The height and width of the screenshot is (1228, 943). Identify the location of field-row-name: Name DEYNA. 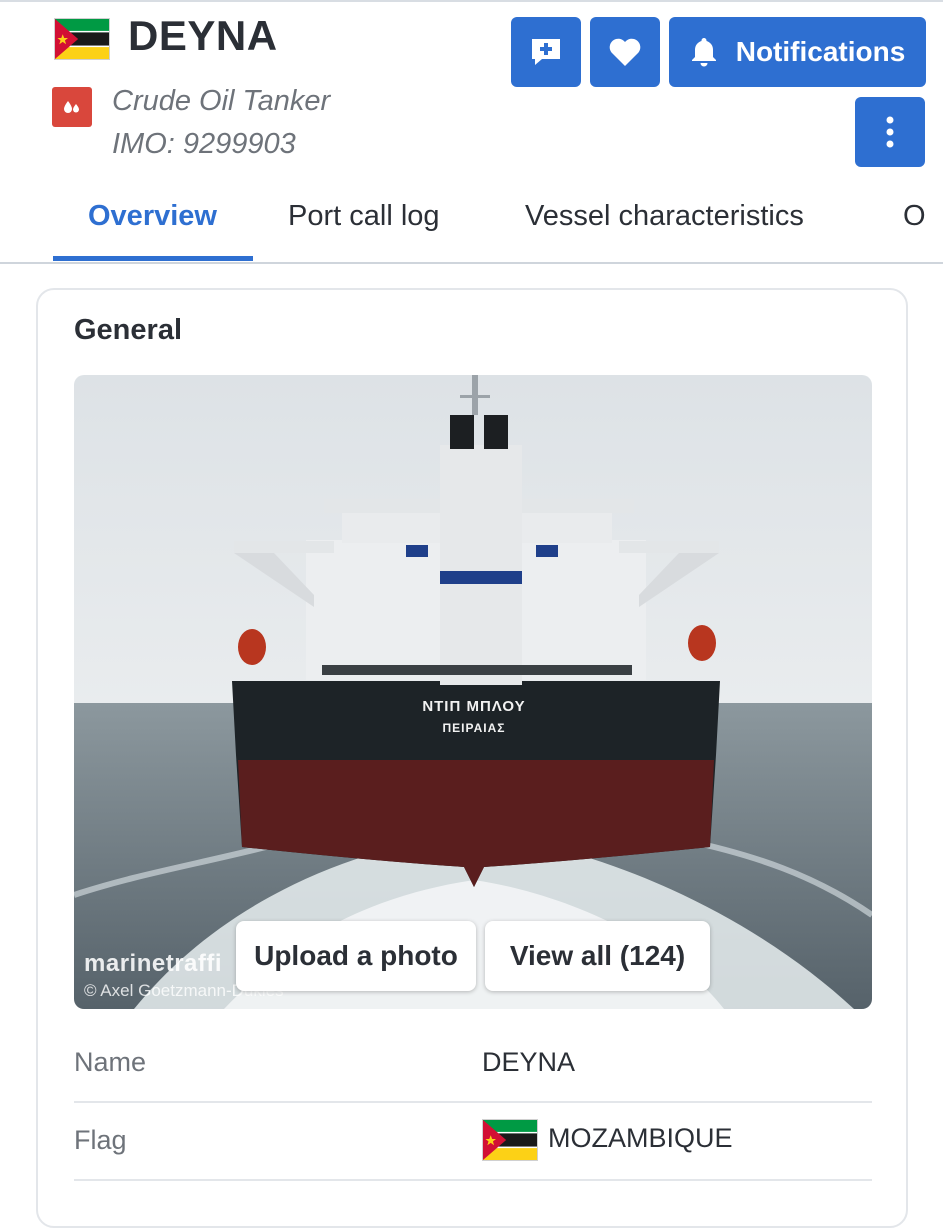
(473, 1064).